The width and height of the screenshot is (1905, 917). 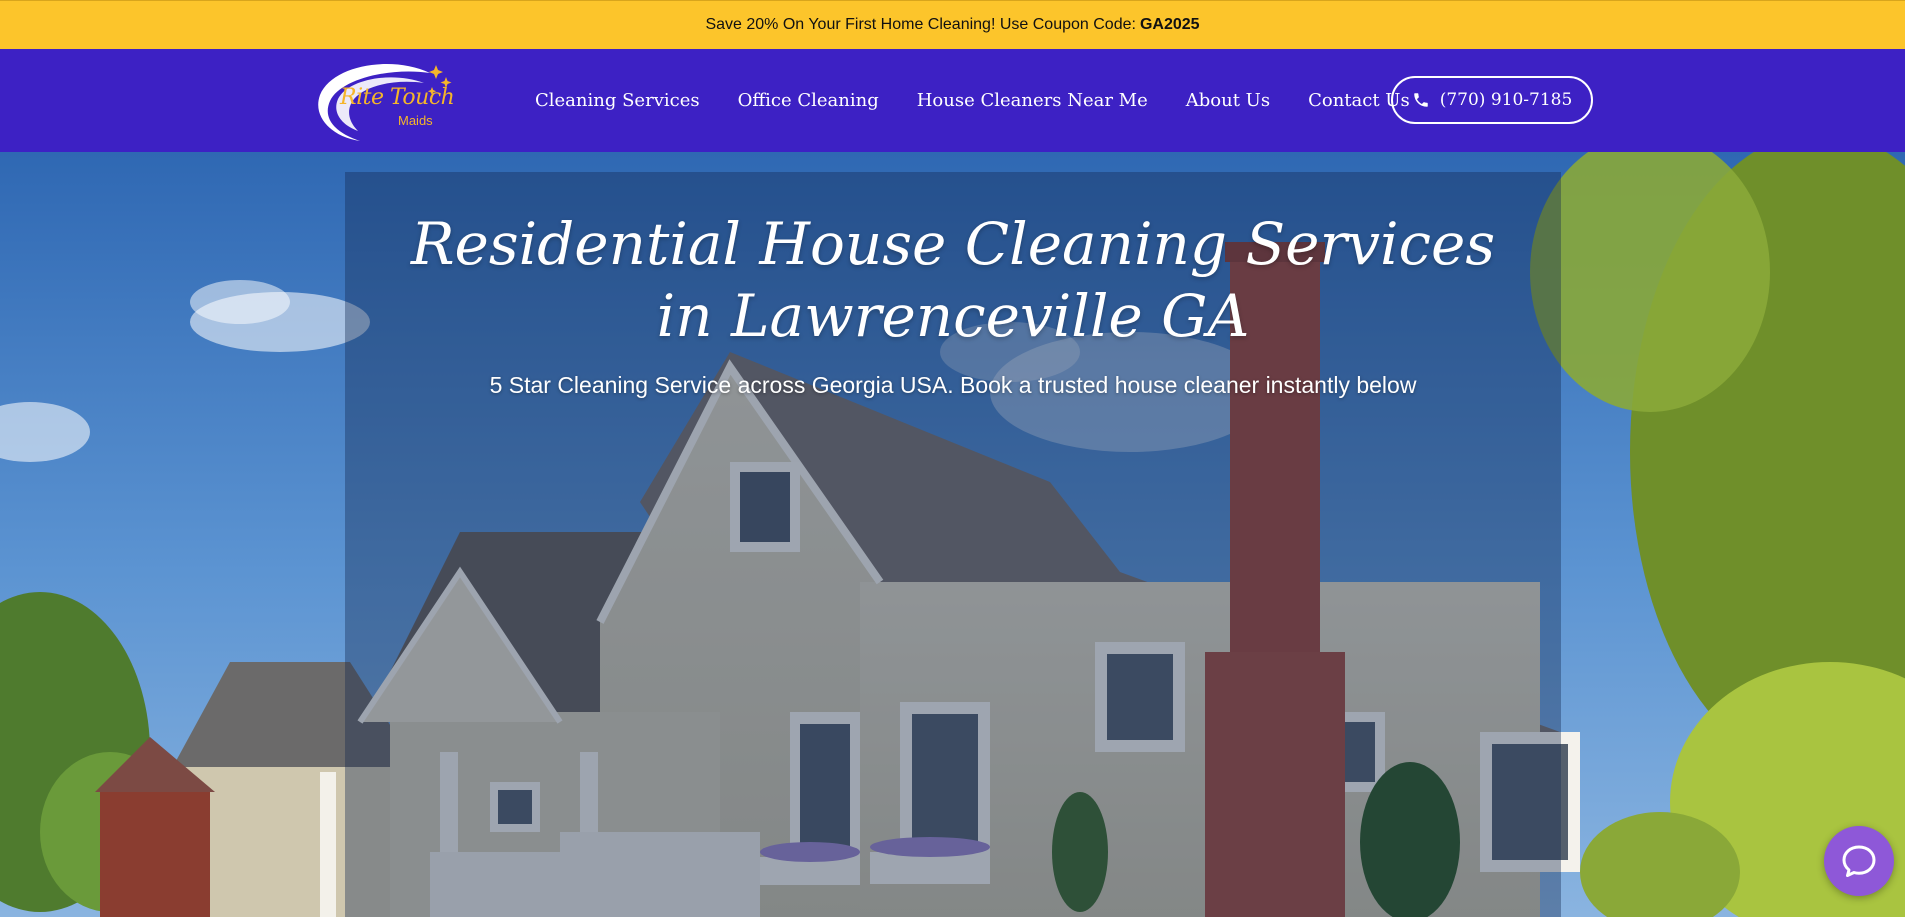 I want to click on phone-button: (770) 910-7185, so click(x=1492, y=100).